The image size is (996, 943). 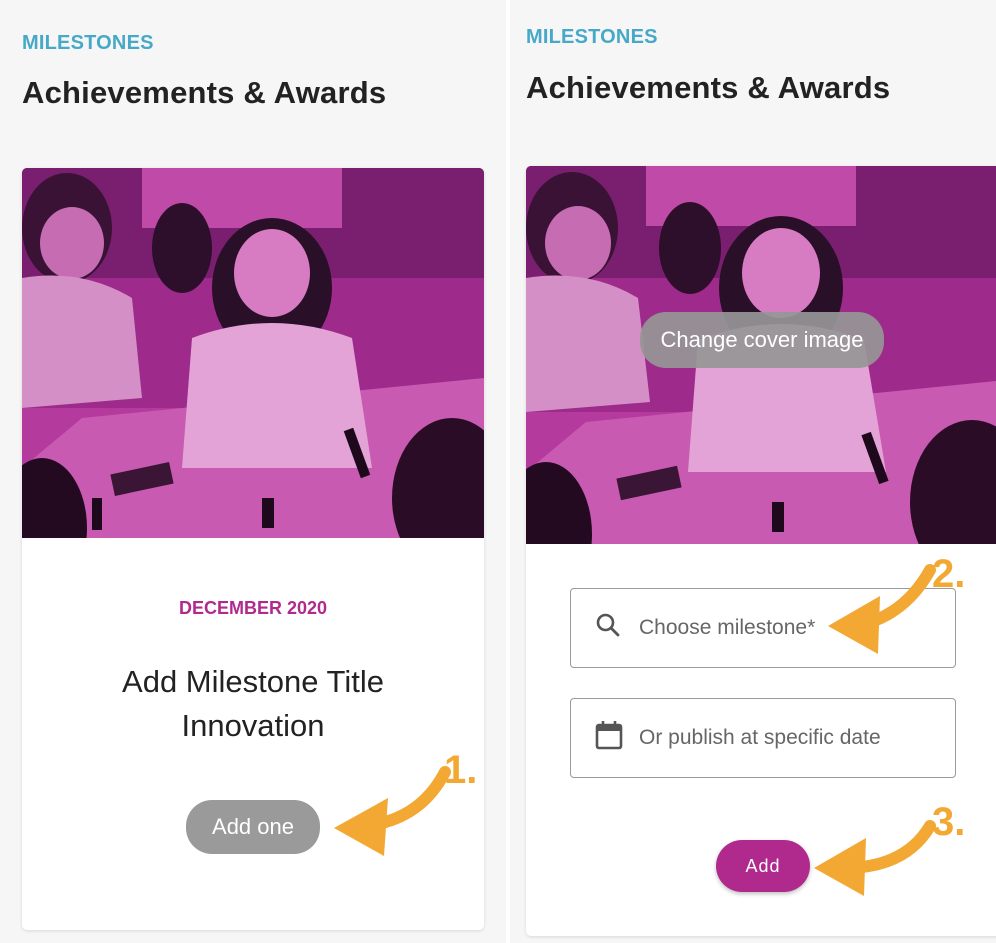 I want to click on publish-date-placeholder: Or publish at specific date, so click(x=760, y=737).